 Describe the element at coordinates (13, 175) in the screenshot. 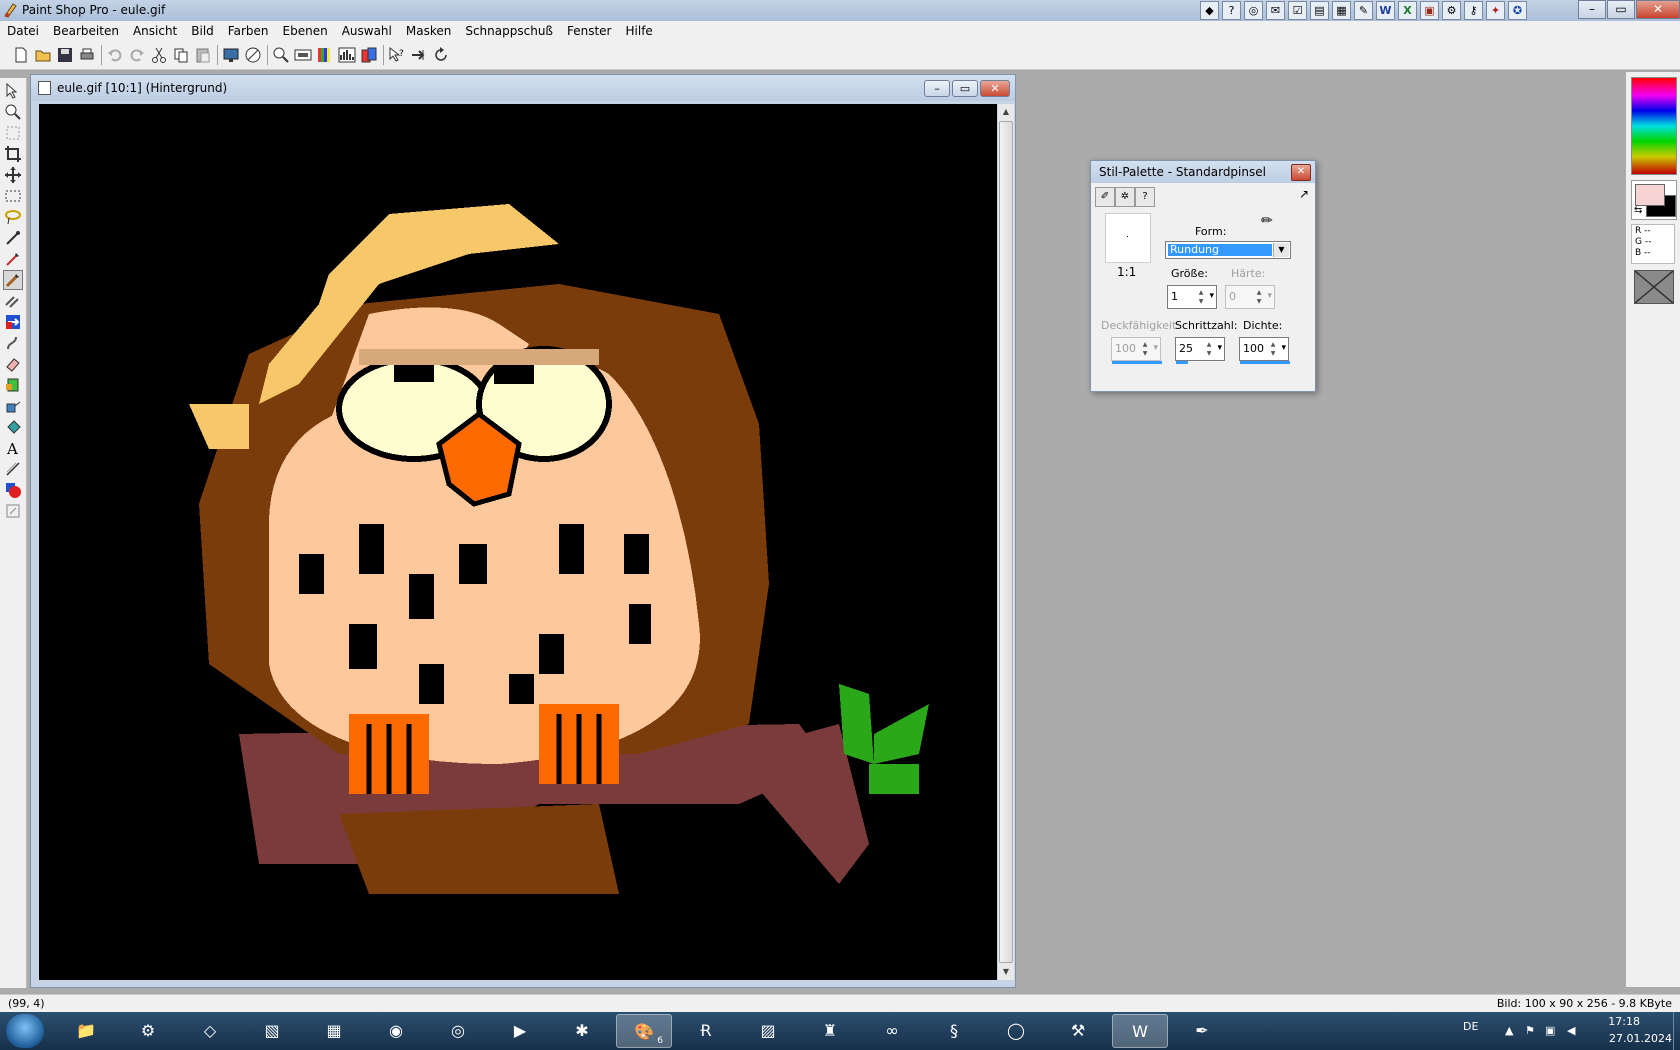

I see `move-tool-icon` at that location.